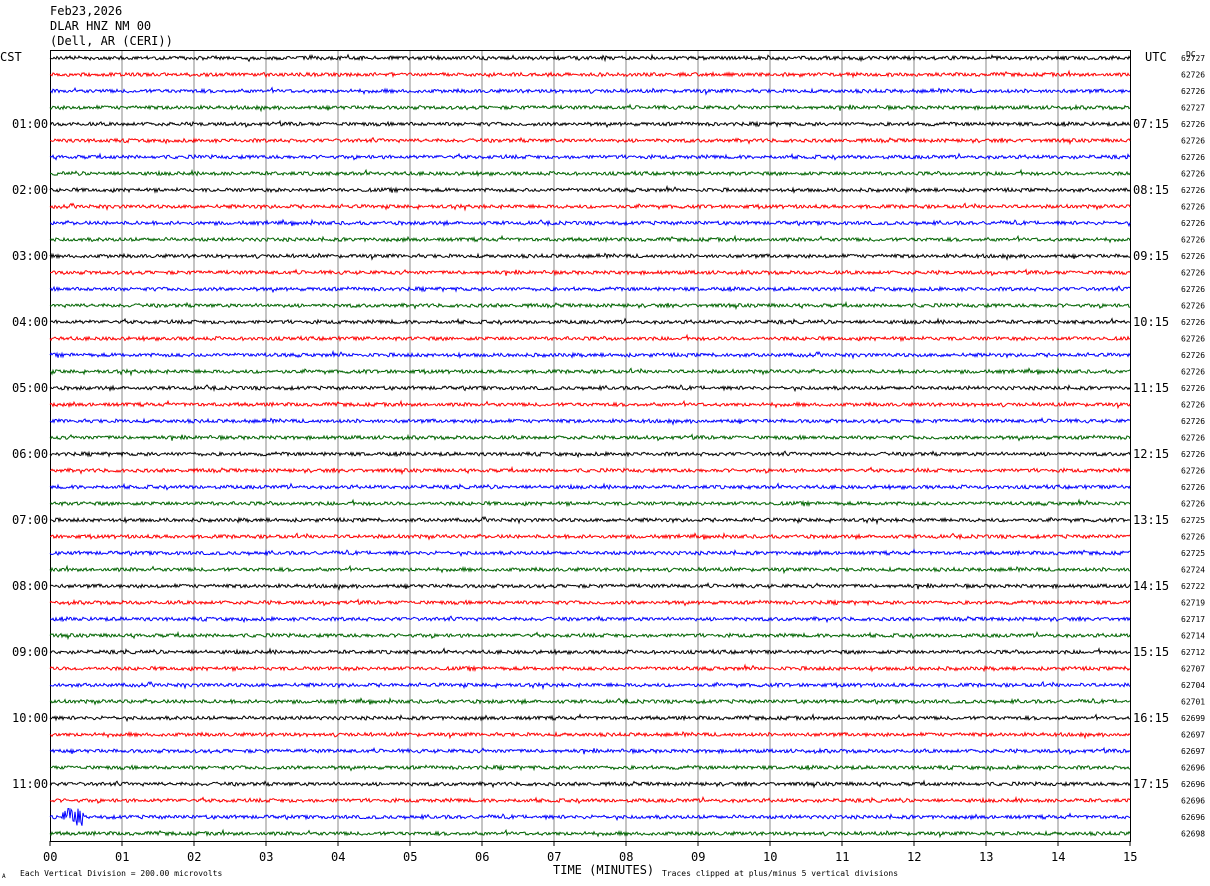  I want to click on x-tick-label: 13, so click(986, 857).